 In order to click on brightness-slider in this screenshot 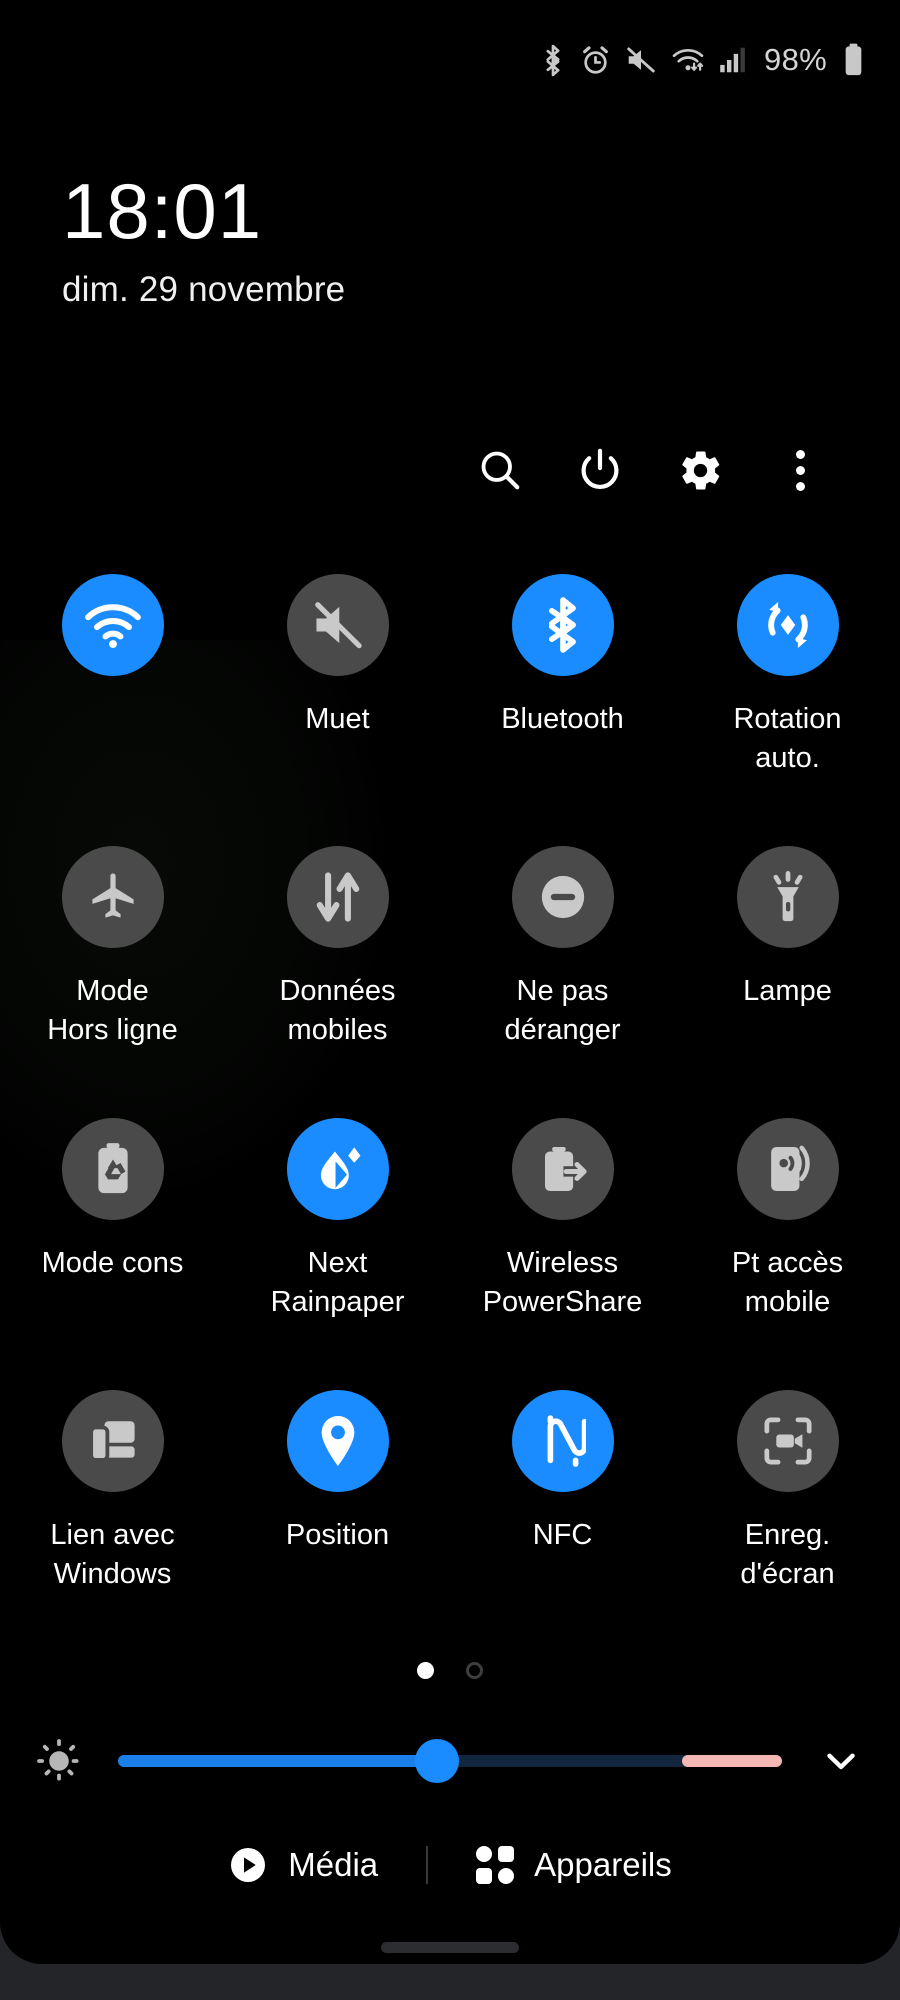, I will do `click(450, 1761)`.